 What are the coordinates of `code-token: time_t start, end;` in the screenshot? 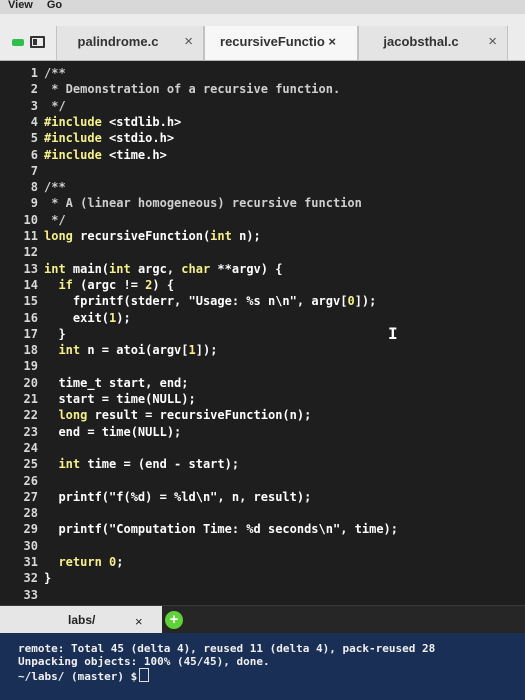 It's located at (116, 382).